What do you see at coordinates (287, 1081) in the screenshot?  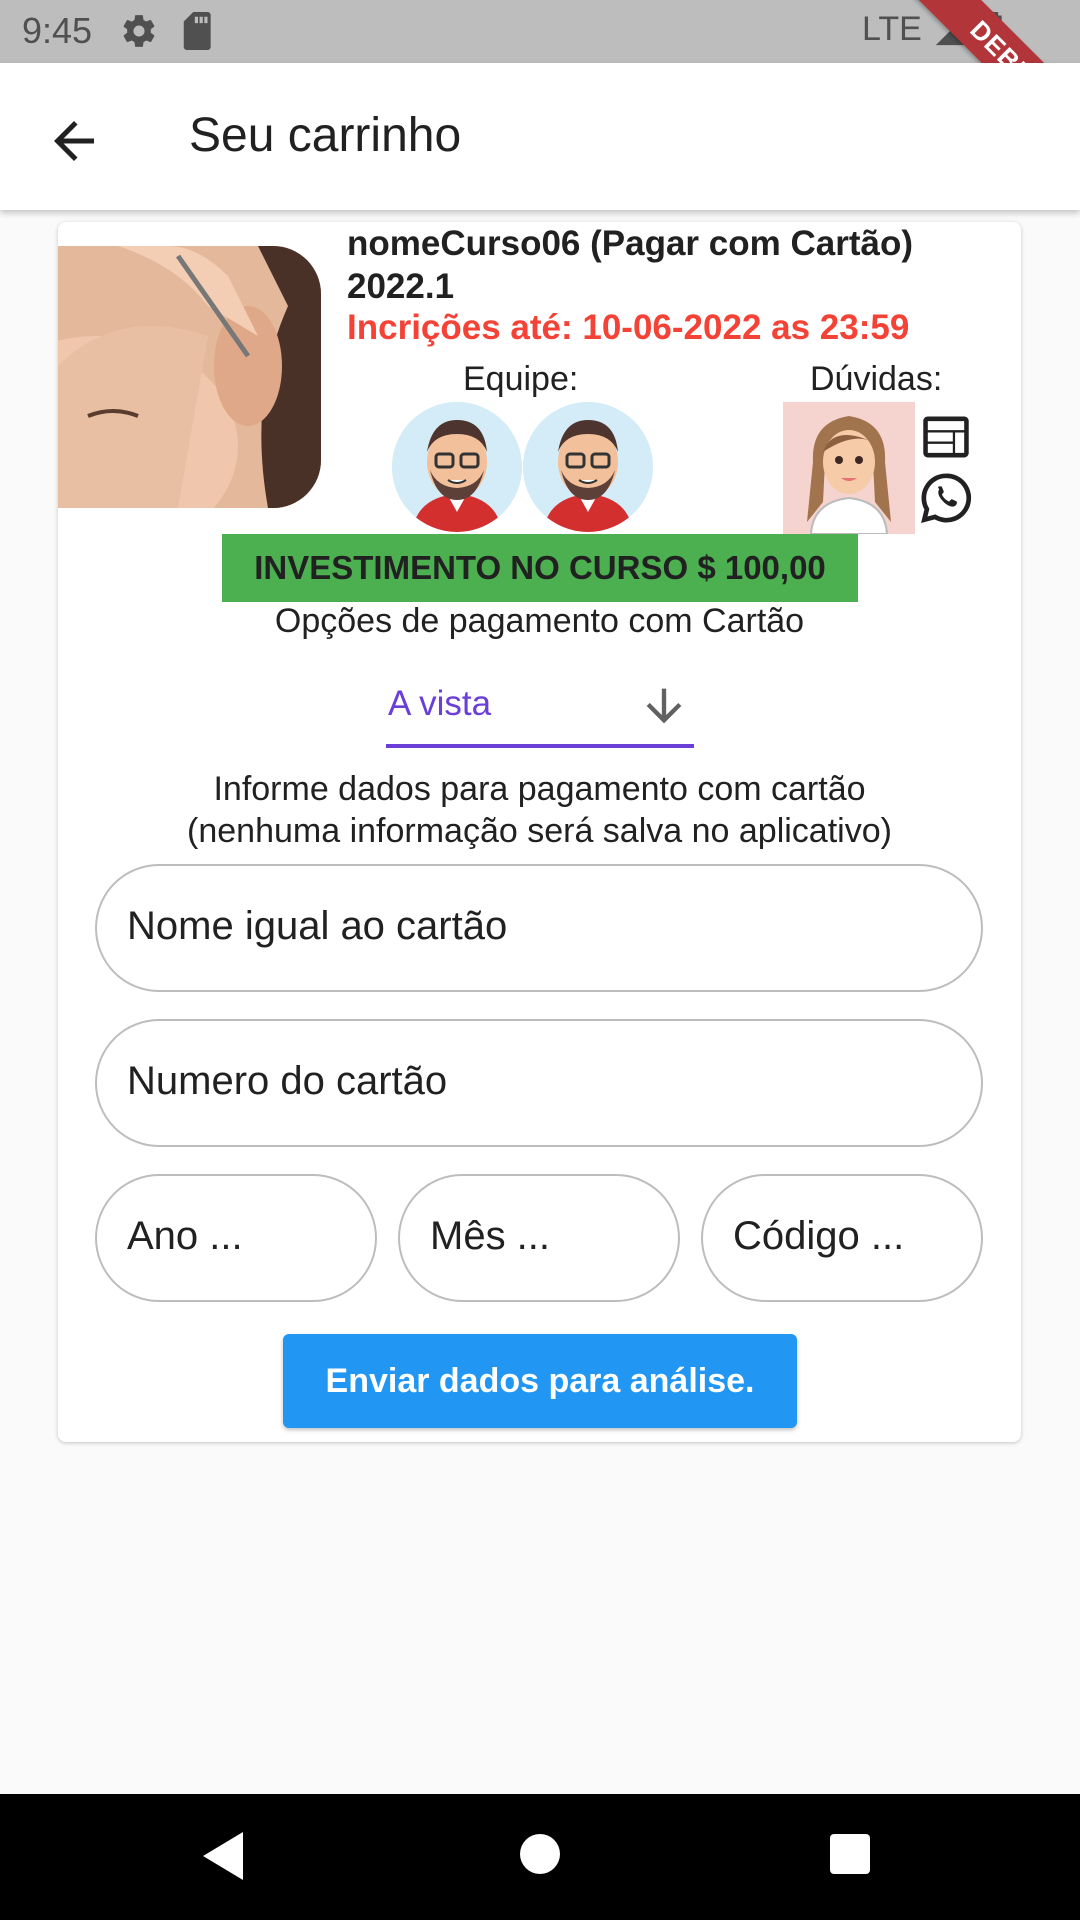 I see `card-number-placeholder: Numero do cartão` at bounding box center [287, 1081].